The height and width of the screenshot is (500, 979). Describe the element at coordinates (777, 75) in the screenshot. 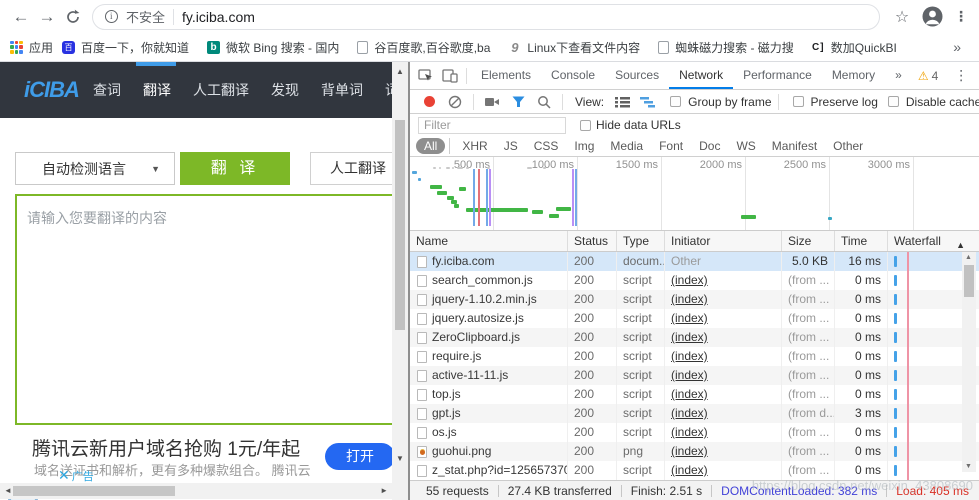

I see `devtools-tab: Performance` at that location.